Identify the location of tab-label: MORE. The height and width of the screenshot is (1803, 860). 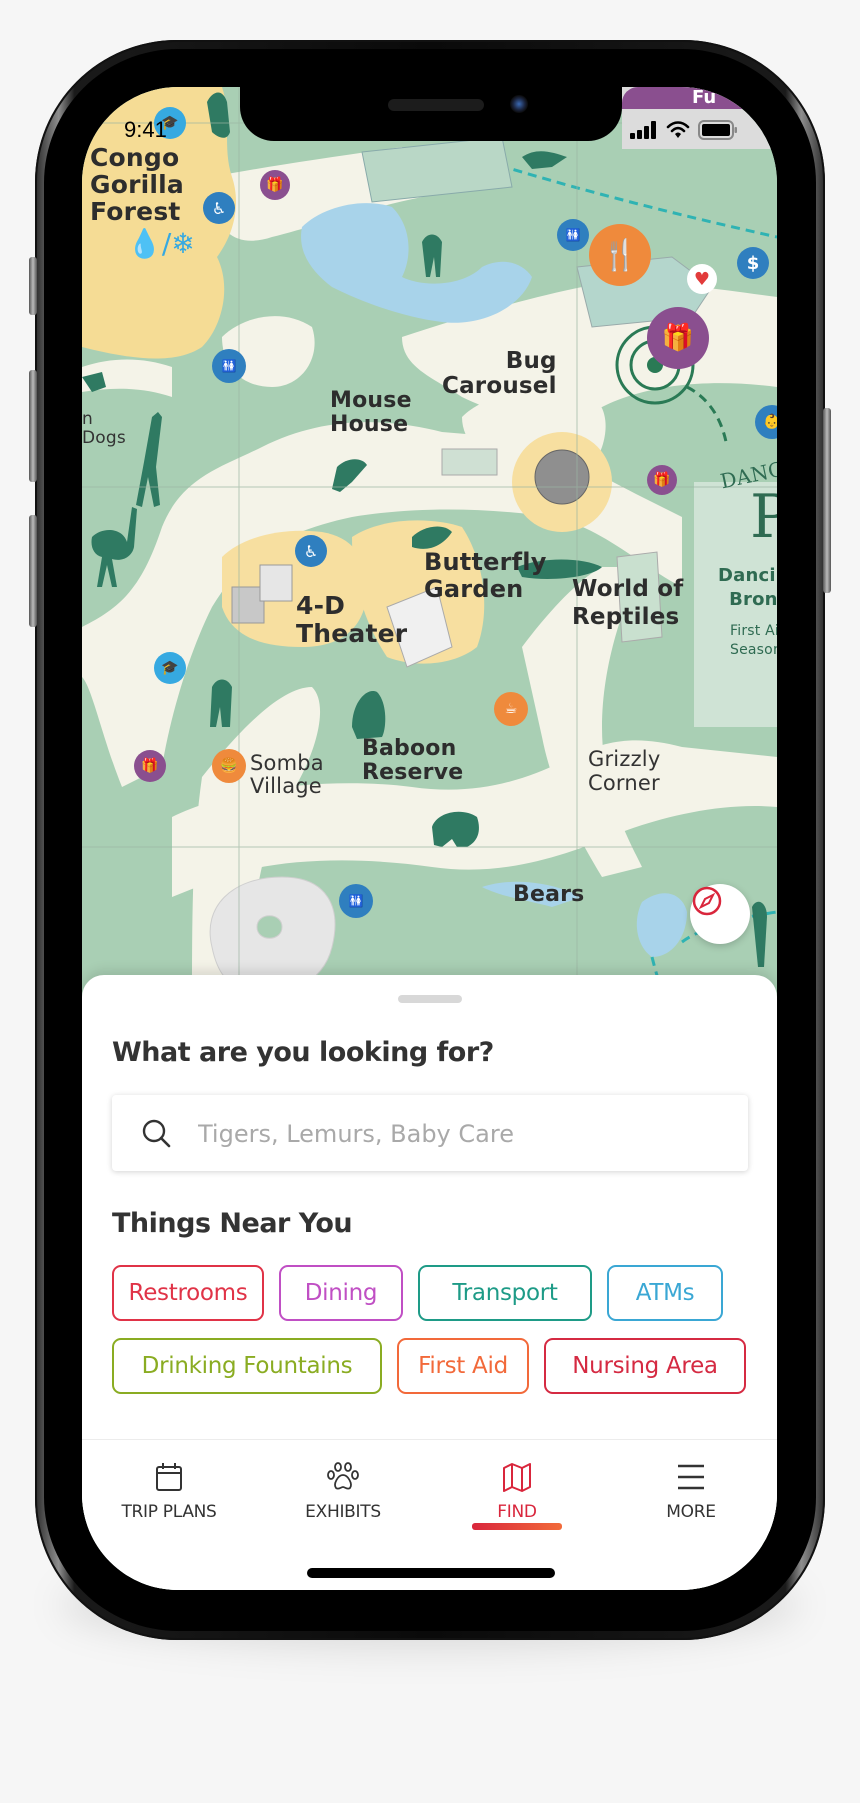
(691, 1512).